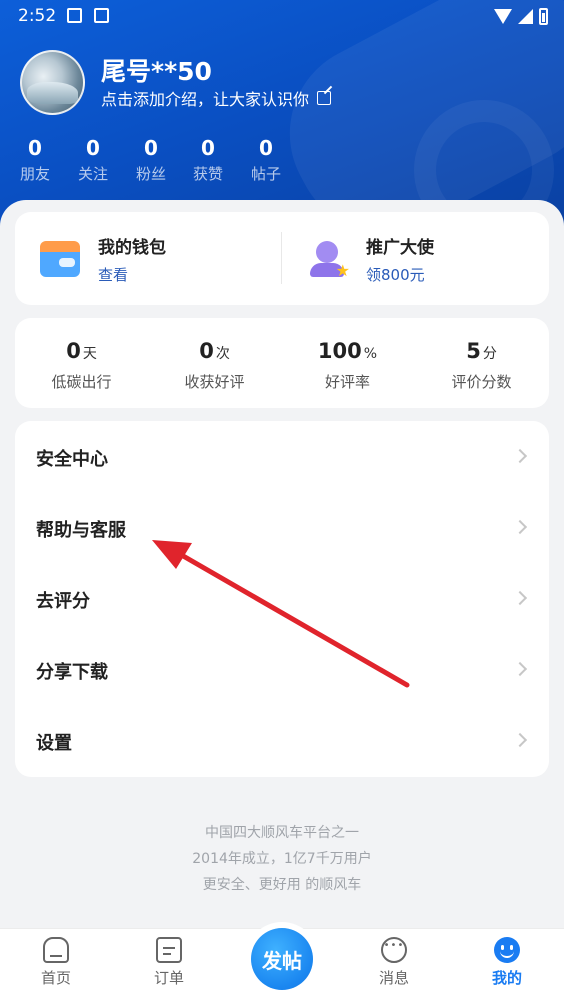 This screenshot has width=564, height=1002. Describe the element at coordinates (282, 959) in the screenshot. I see `post-button: 发帖` at that location.